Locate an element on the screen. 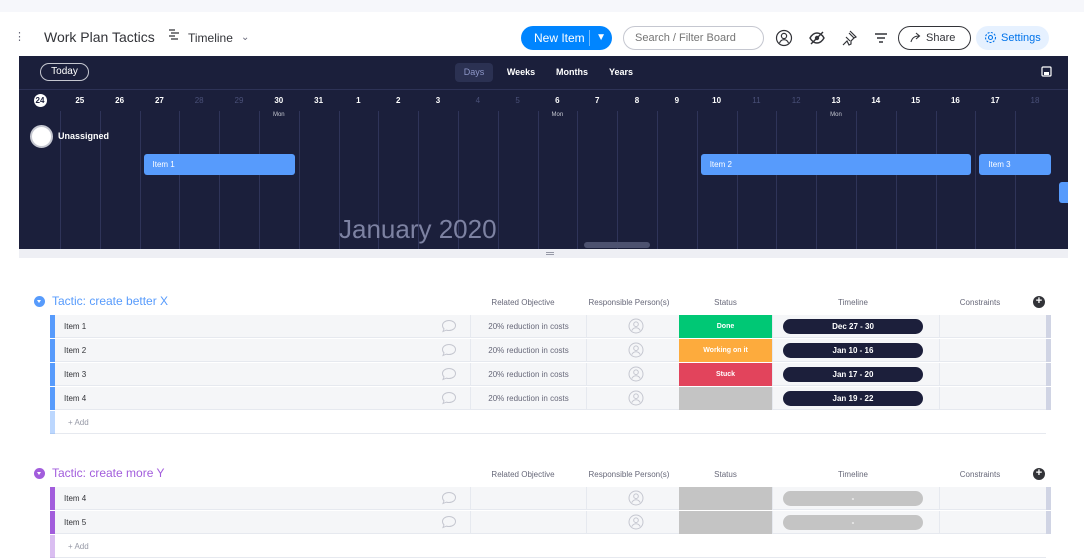 The image size is (1084, 558). zoom-years-button: Years is located at coordinates (621, 72).